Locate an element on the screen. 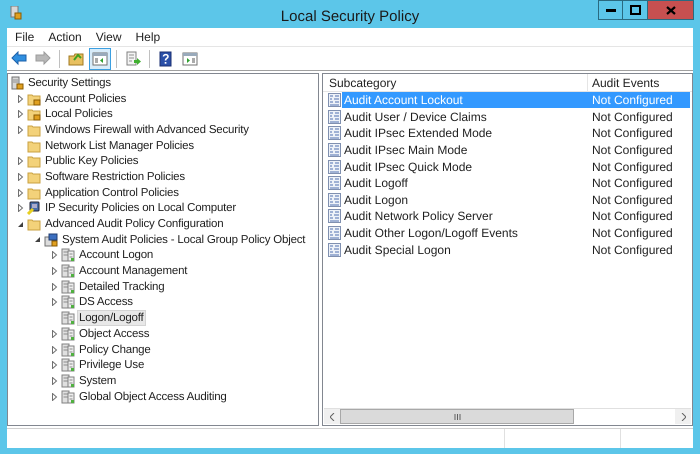 This screenshot has height=454, width=700. menu-item: File is located at coordinates (24, 37).